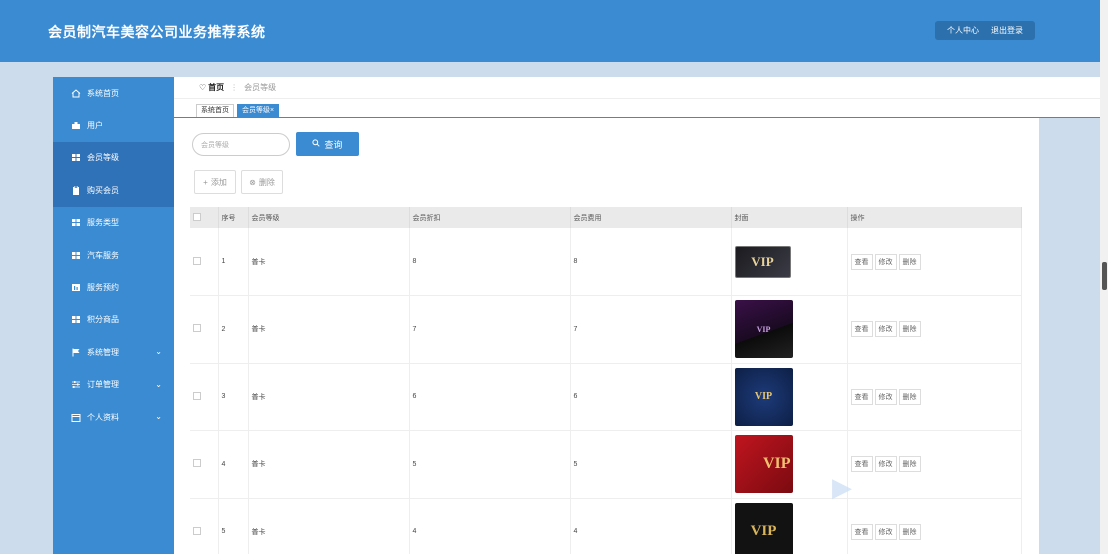 The image size is (1108, 554). What do you see at coordinates (113, 255) in the screenshot?
I see `sidebar-item-car-service: 汽车服务` at bounding box center [113, 255].